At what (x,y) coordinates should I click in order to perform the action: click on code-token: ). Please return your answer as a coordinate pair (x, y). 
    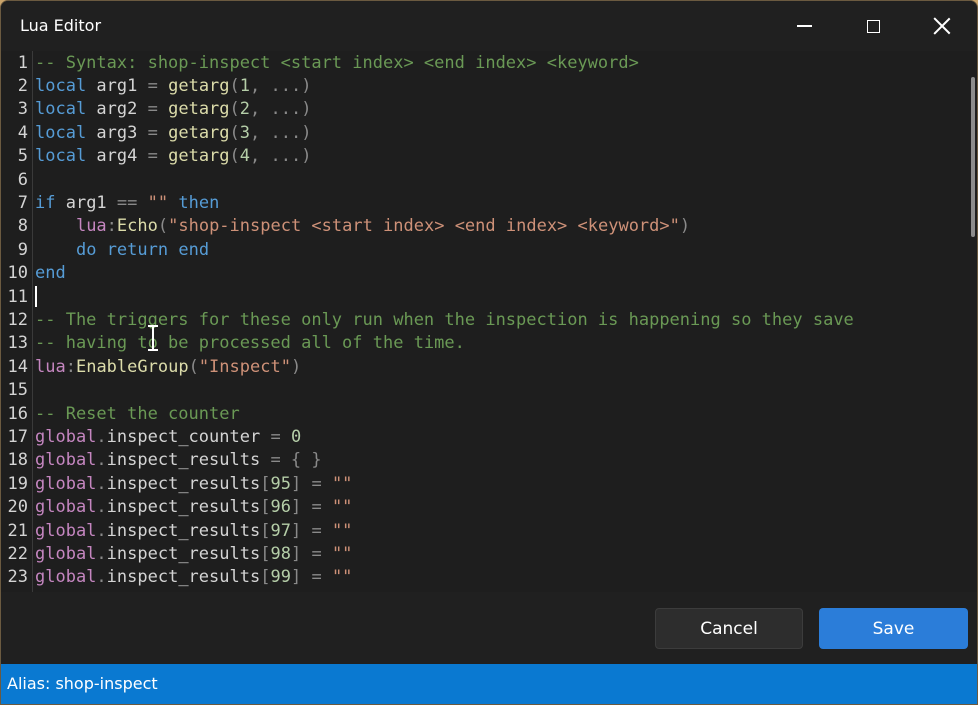
    Looking at the image, I should click on (685, 226).